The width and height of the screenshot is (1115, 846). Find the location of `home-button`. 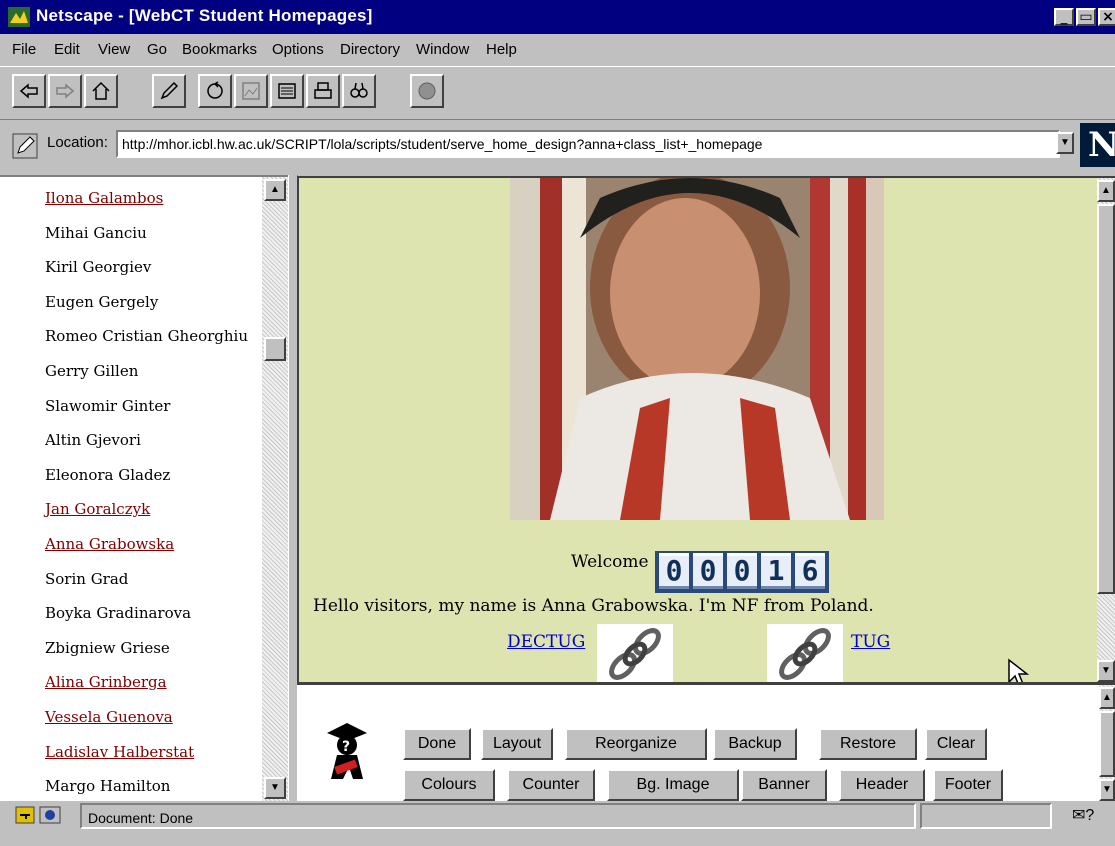

home-button is located at coordinates (101, 91).